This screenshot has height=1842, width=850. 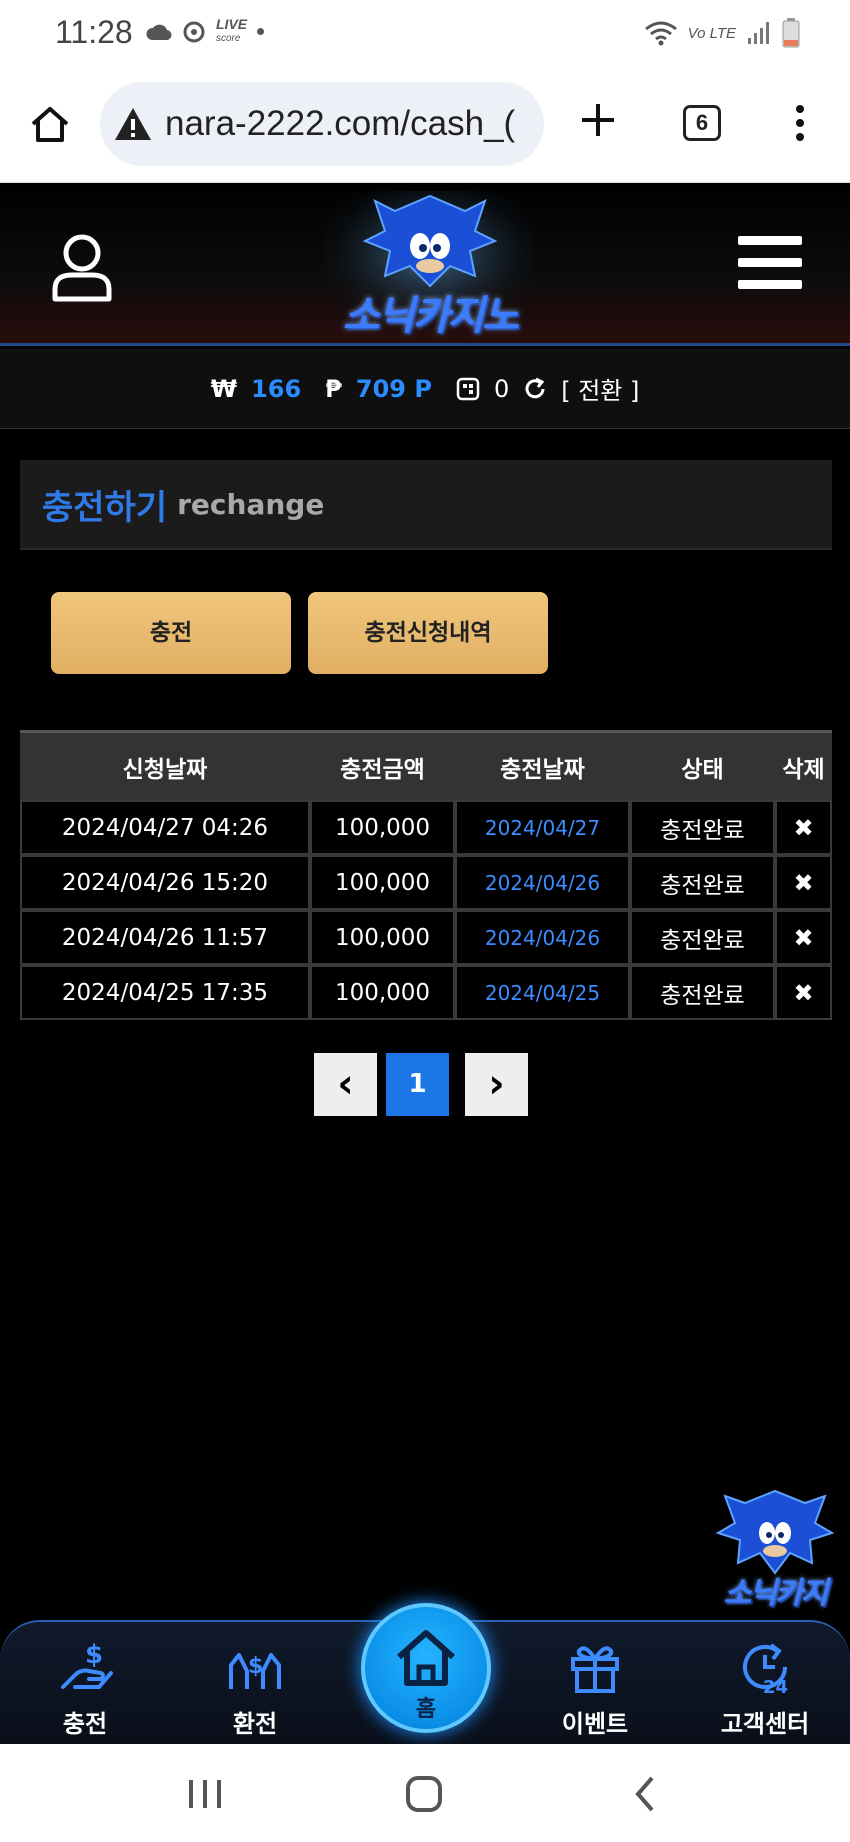 What do you see at coordinates (94, 32) in the screenshot?
I see `status-time: 11:28` at bounding box center [94, 32].